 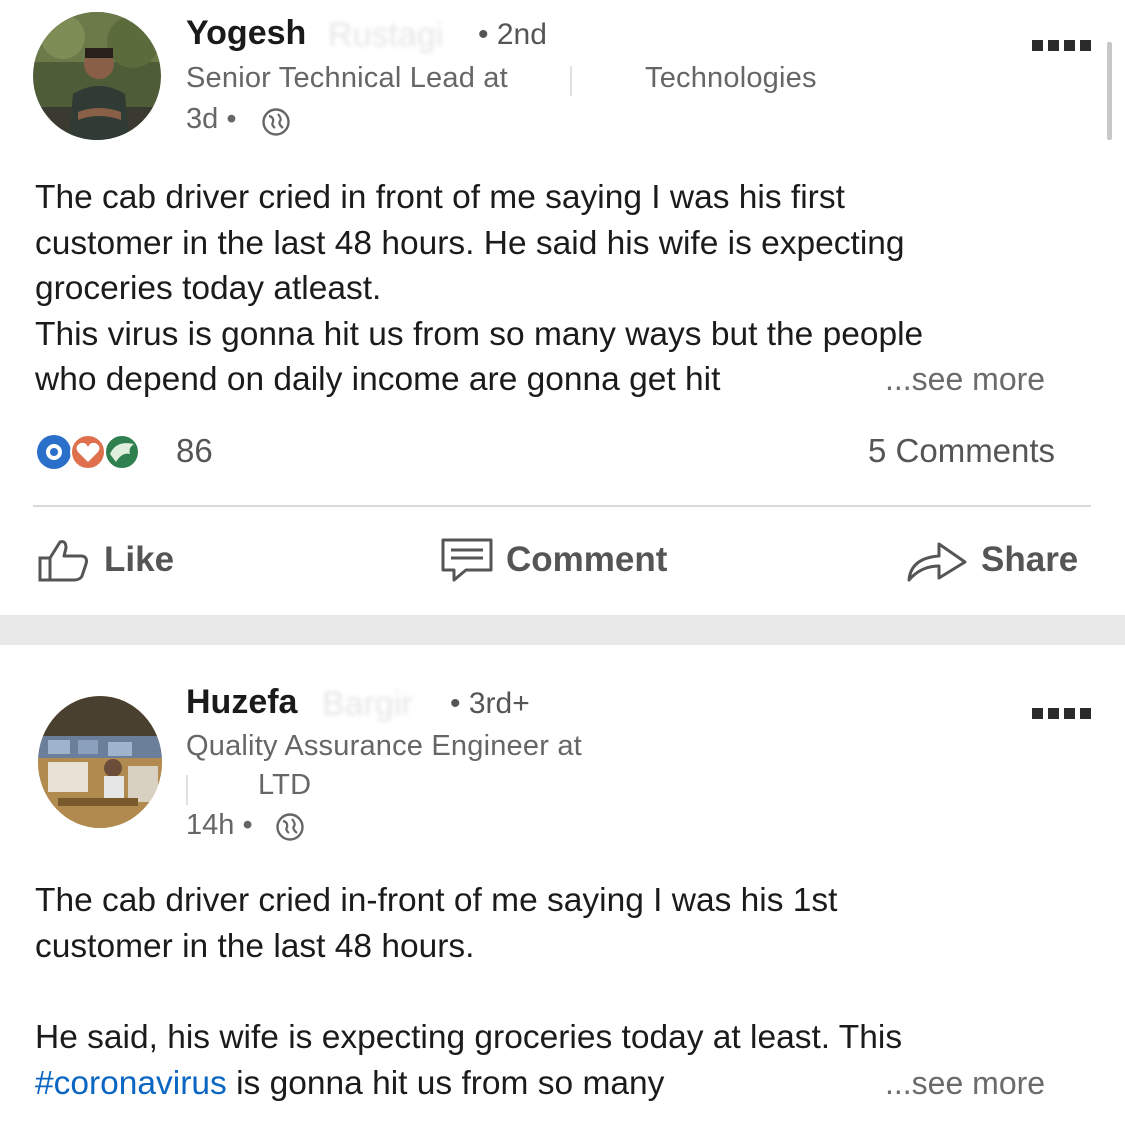 What do you see at coordinates (63, 561) in the screenshot?
I see `thumbs-up-icon` at bounding box center [63, 561].